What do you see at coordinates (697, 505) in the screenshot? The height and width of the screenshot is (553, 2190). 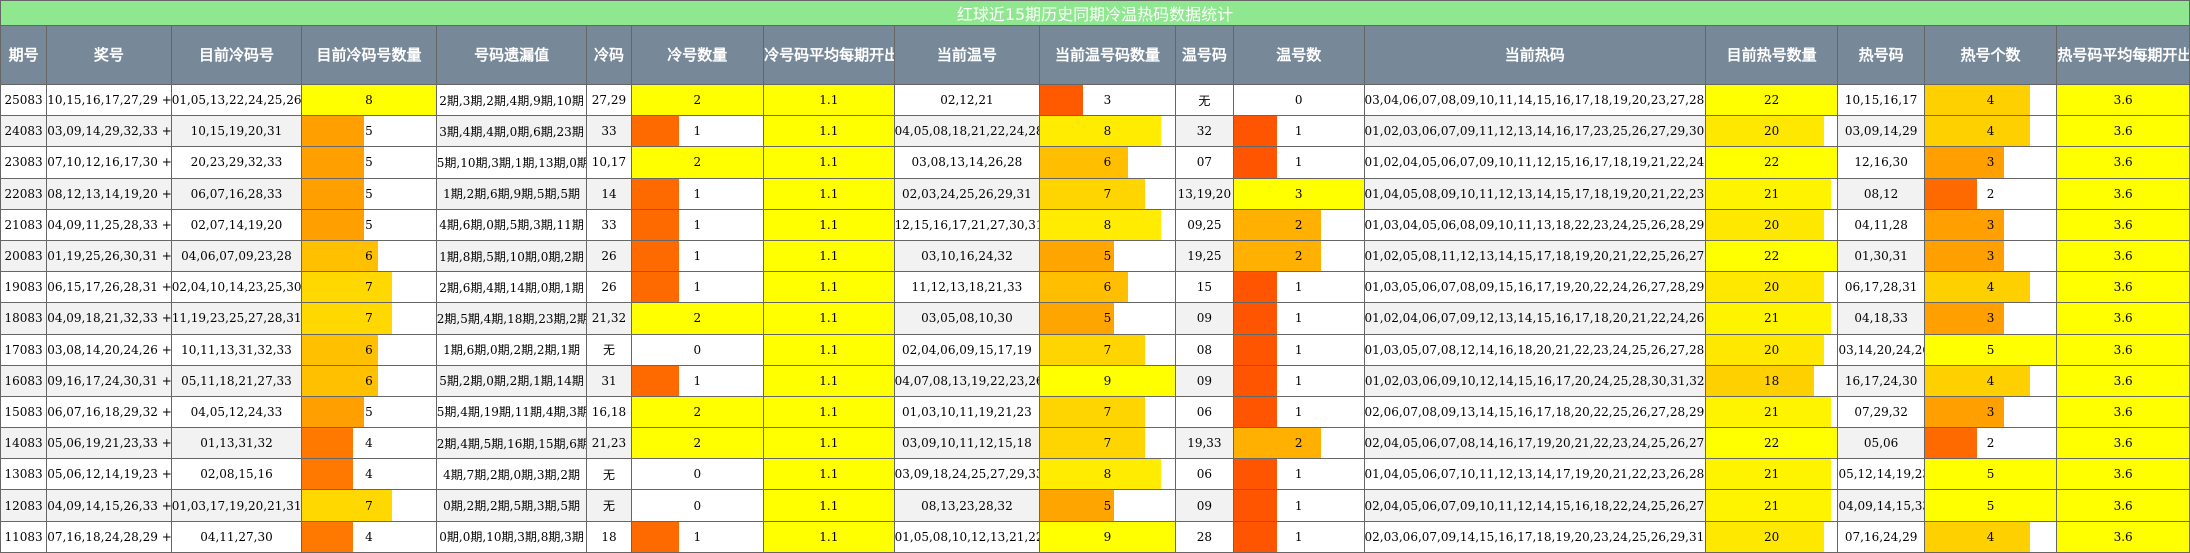 I see `cell-cold-num: 0` at bounding box center [697, 505].